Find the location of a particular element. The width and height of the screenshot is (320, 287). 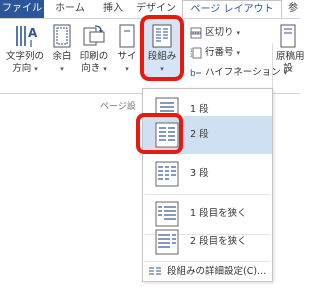

tab-home: ホーム is located at coordinates (70, 9).